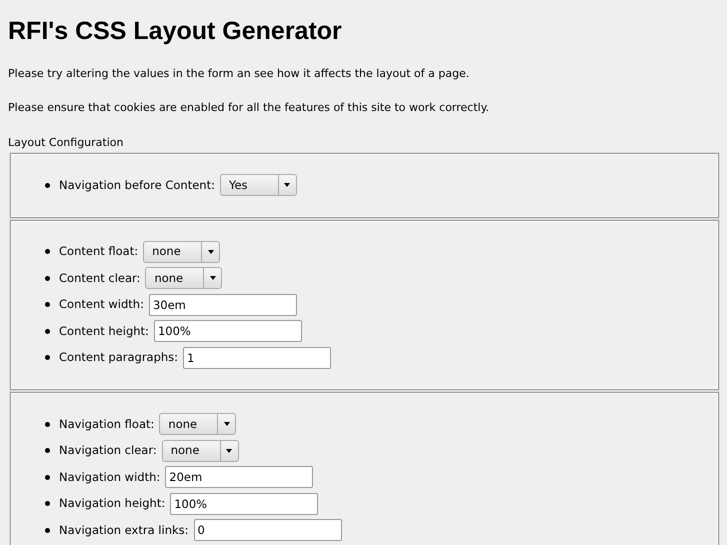 The image size is (727, 545). Describe the element at coordinates (258, 185) in the screenshot. I see `dropdown: Yes` at that location.